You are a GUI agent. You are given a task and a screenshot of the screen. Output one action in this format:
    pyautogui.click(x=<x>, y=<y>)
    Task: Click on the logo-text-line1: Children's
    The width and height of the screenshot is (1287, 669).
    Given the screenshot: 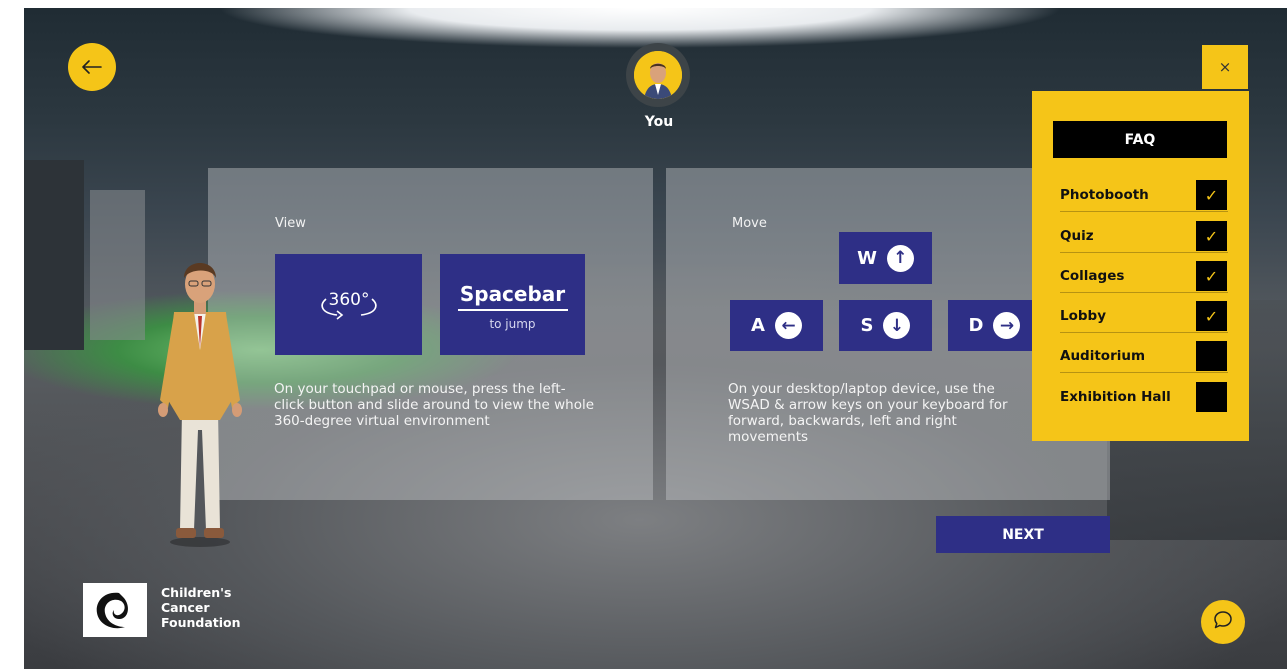 What is the action you would take?
    pyautogui.click(x=196, y=592)
    